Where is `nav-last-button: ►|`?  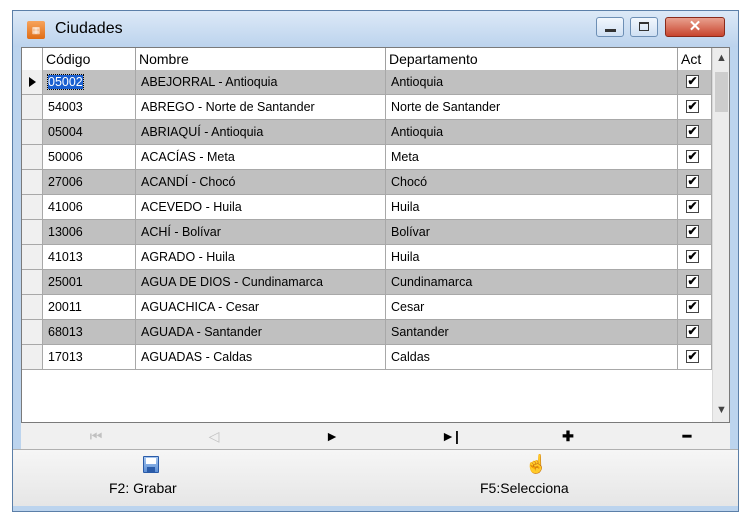
nav-last-button: ►| is located at coordinates (450, 436).